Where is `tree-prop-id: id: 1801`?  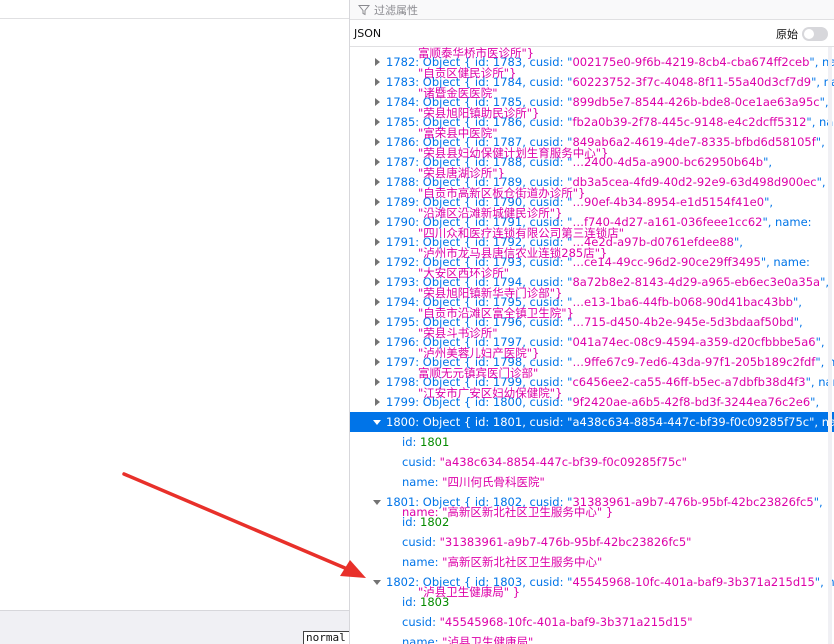 tree-prop-id: id: 1801 is located at coordinates (425, 442).